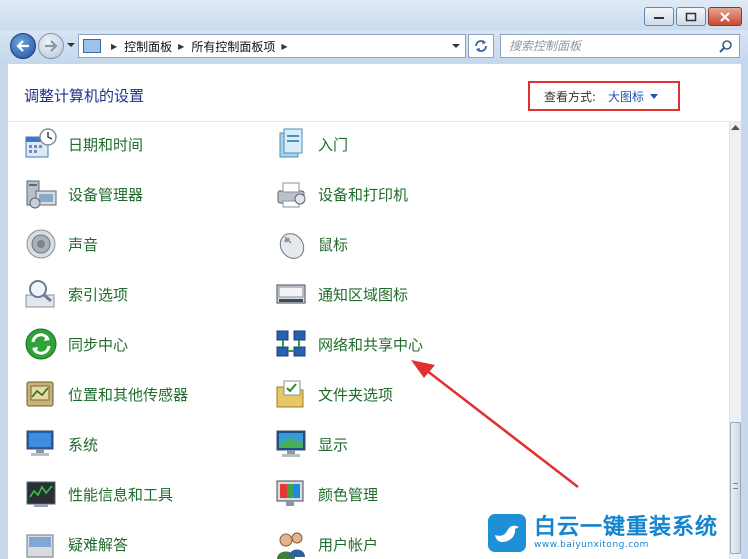 The height and width of the screenshot is (559, 748). Describe the element at coordinates (291, 444) in the screenshot. I see `display-icon` at that location.